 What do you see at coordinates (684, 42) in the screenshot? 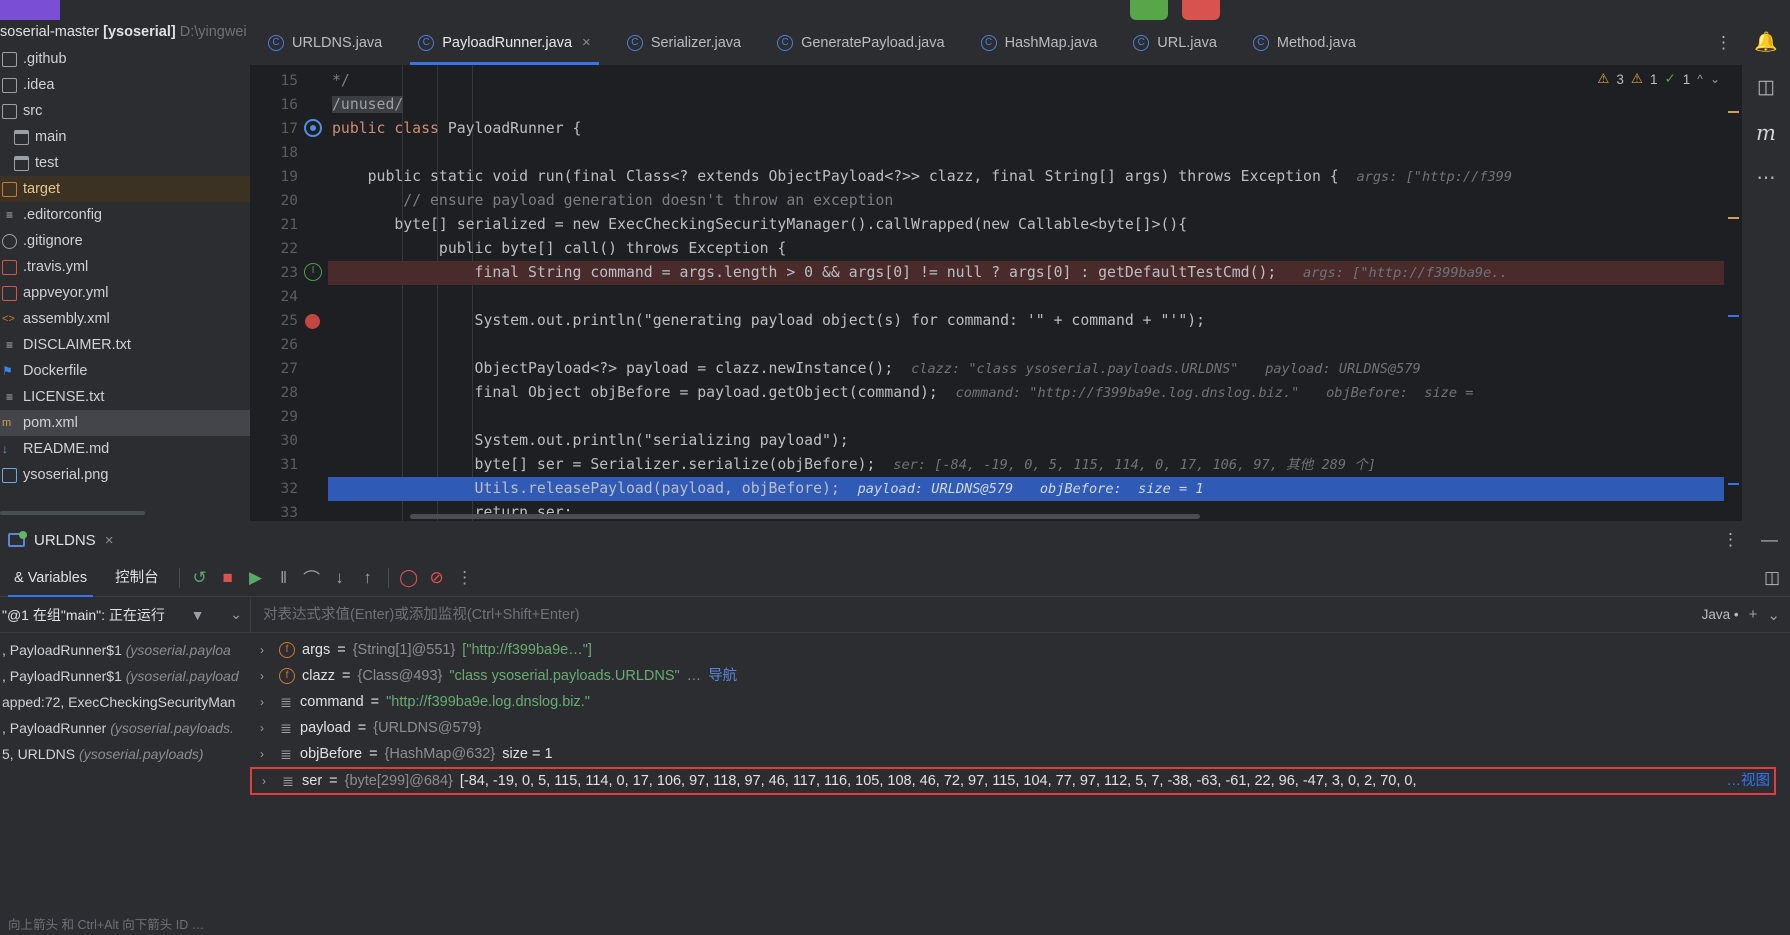
I see `editor-tab-serializer-java: C Serializer.java` at bounding box center [684, 42].